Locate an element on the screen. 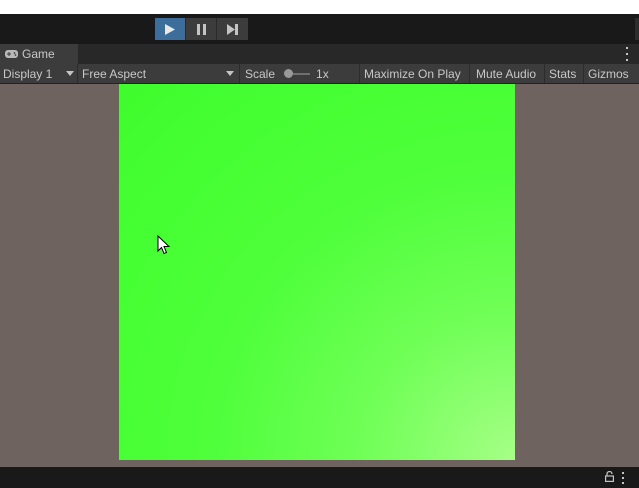  tab-game: Game is located at coordinates (39, 54).